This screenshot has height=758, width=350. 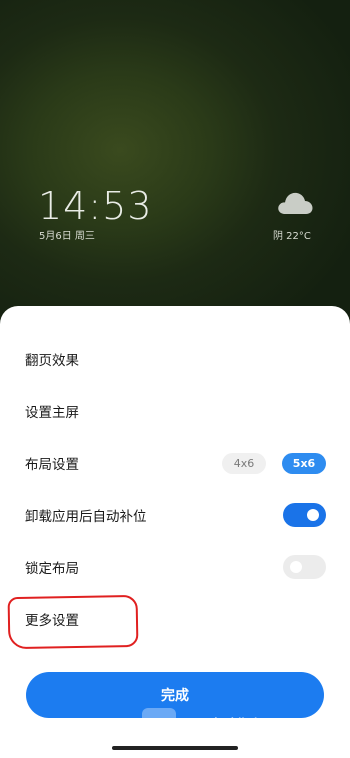 I want to click on clock-date: 5月6日 周三, so click(x=67, y=236).